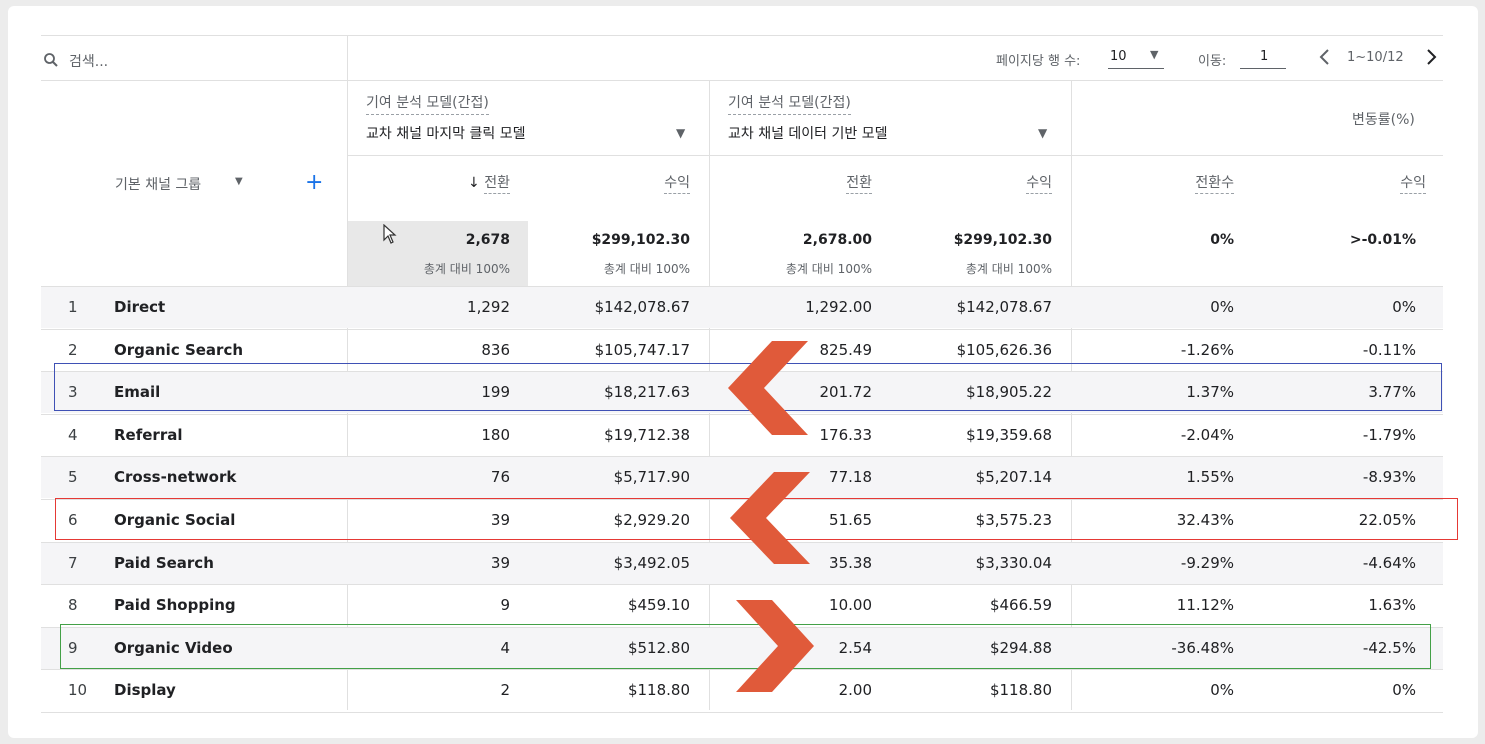 This screenshot has height=744, width=1485. Describe the element at coordinates (1008, 269) in the screenshot. I see `total-right-revenue-sub: 총계 대비 100%` at that location.